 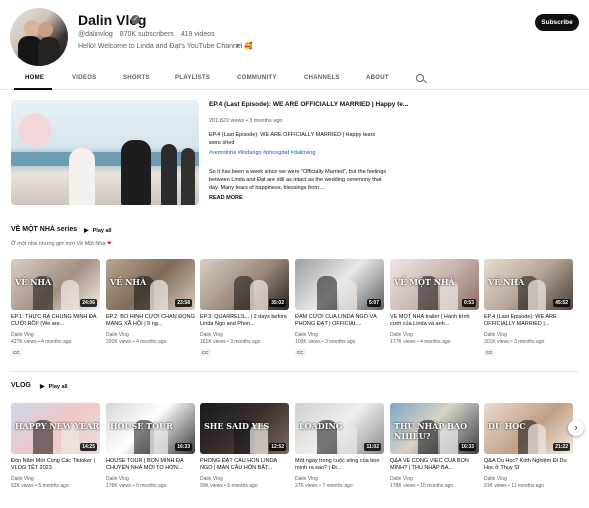 What do you see at coordinates (44, 229) in the screenshot?
I see `section-title-ve-mot-nha: VỀ MỘT NHÀ series` at bounding box center [44, 229].